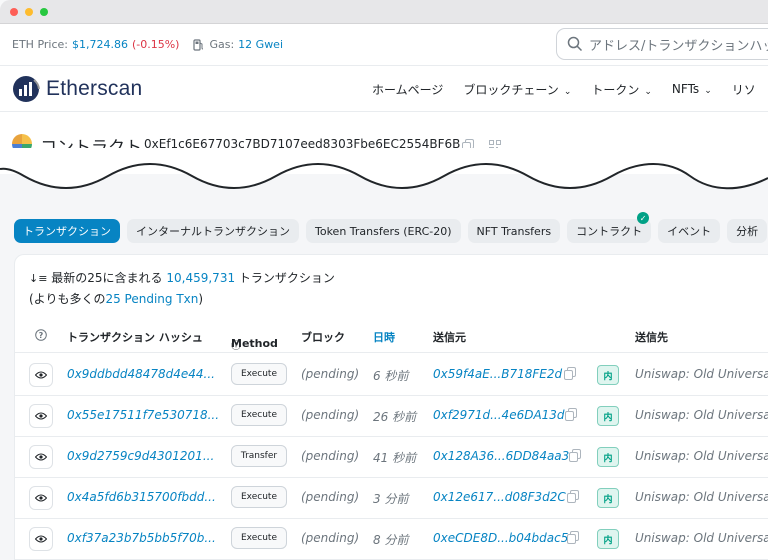 The image size is (768, 560). Describe the element at coordinates (499, 415) in the screenshot. I see `from-address-link: 0xf2971d...4e6DA13d` at that location.